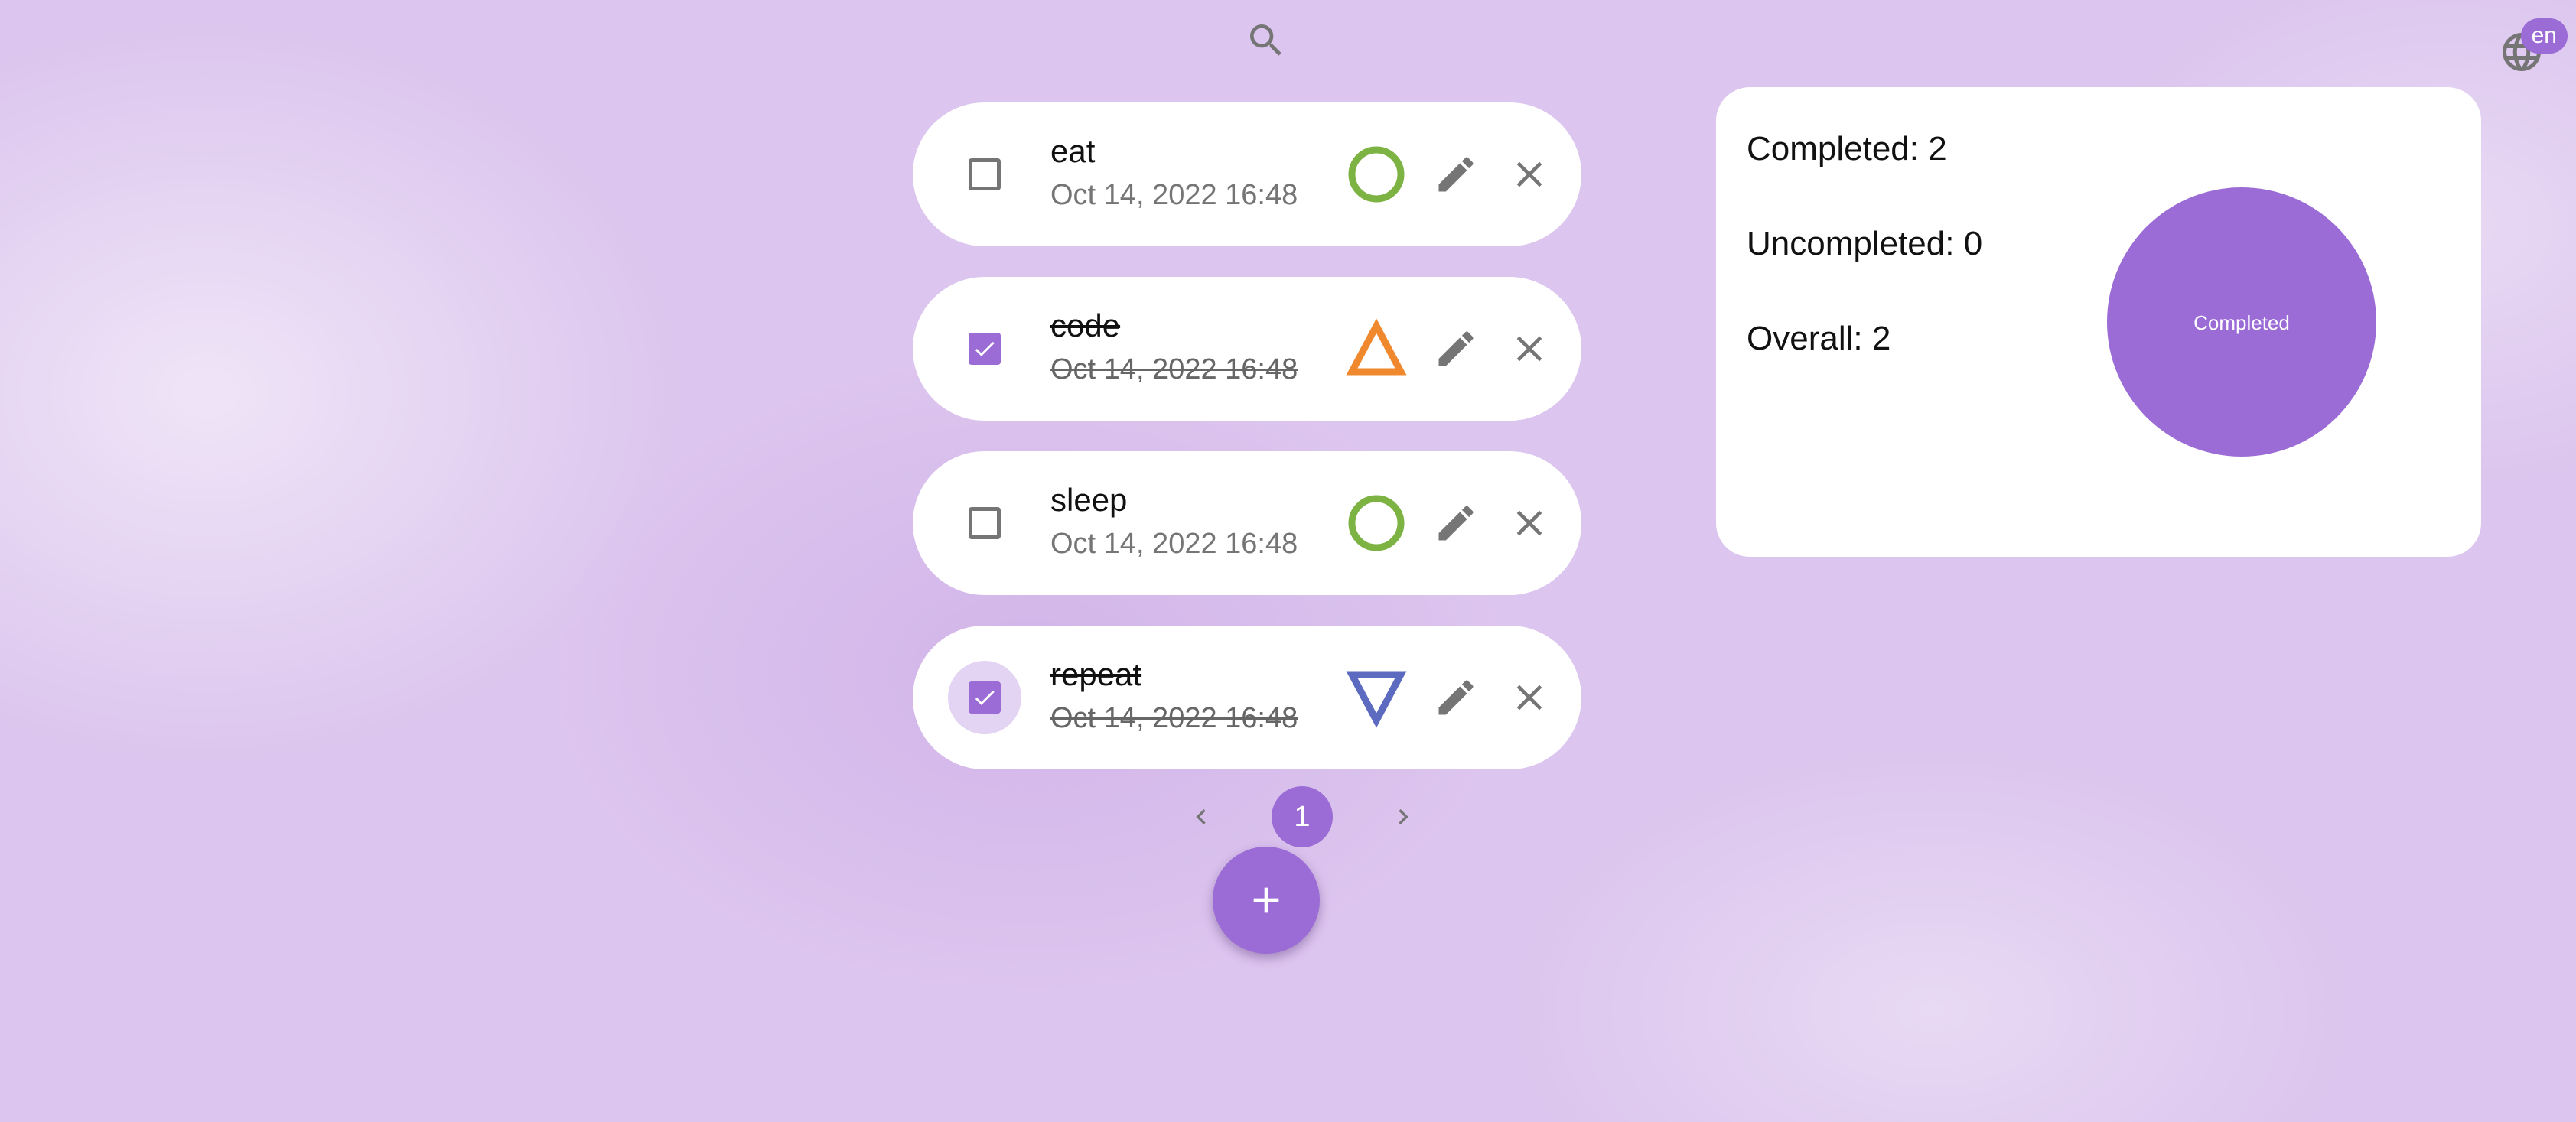 The height and width of the screenshot is (1122, 2576). I want to click on task-title: sleep, so click(1089, 500).